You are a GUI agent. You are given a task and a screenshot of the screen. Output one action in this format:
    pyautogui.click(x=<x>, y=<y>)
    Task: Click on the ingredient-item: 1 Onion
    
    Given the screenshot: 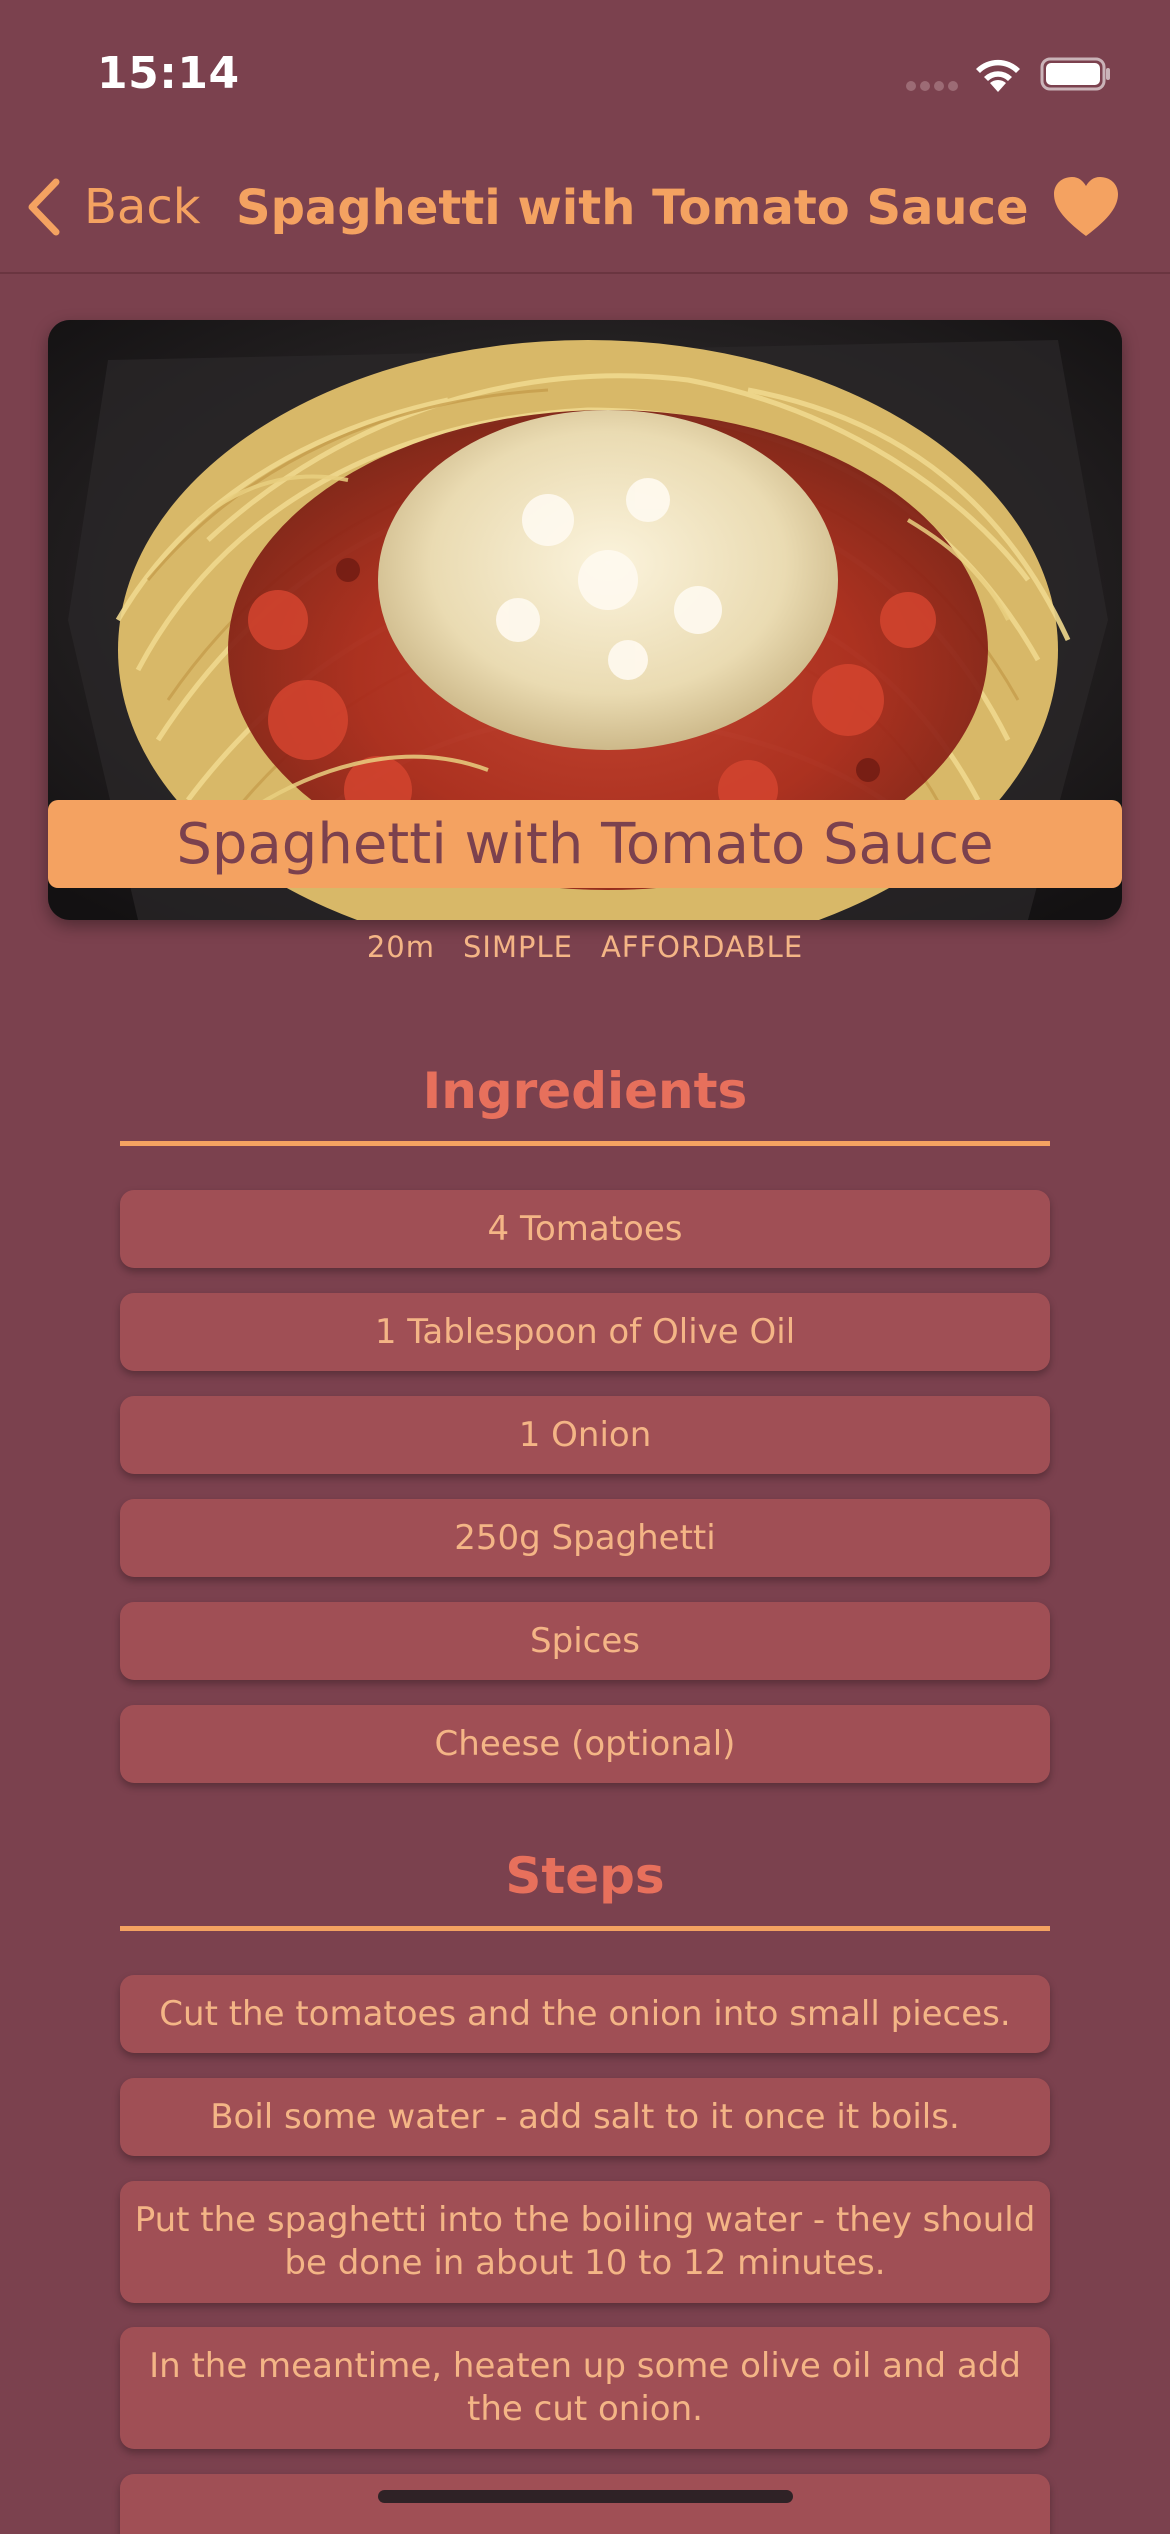 What is the action you would take?
    pyautogui.click(x=585, y=1435)
    